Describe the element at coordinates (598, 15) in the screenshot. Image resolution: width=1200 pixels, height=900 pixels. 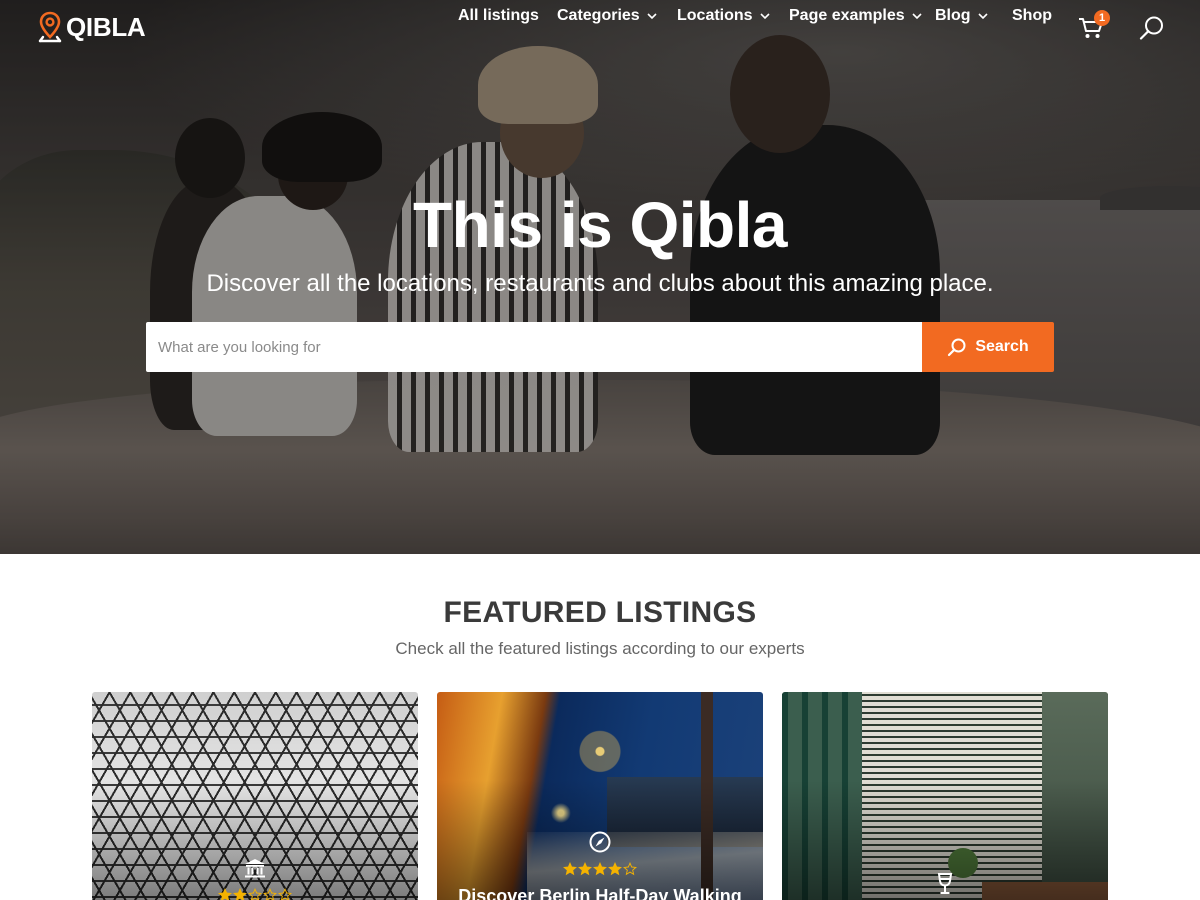
I see `nav-item-label: Categories` at that location.